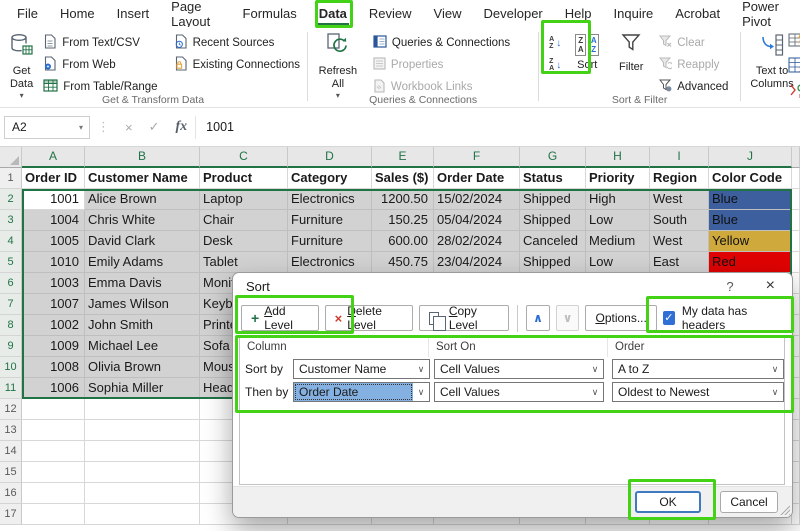 This screenshot has width=800, height=531. What do you see at coordinates (11, 514) in the screenshot?
I see `row-number-17: 17` at bounding box center [11, 514].